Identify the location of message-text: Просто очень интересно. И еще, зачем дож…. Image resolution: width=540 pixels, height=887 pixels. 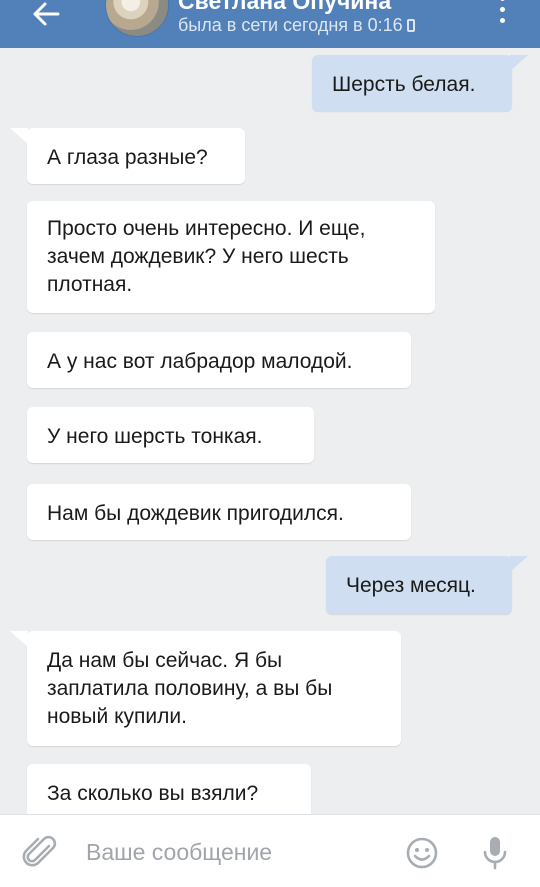
(206, 256).